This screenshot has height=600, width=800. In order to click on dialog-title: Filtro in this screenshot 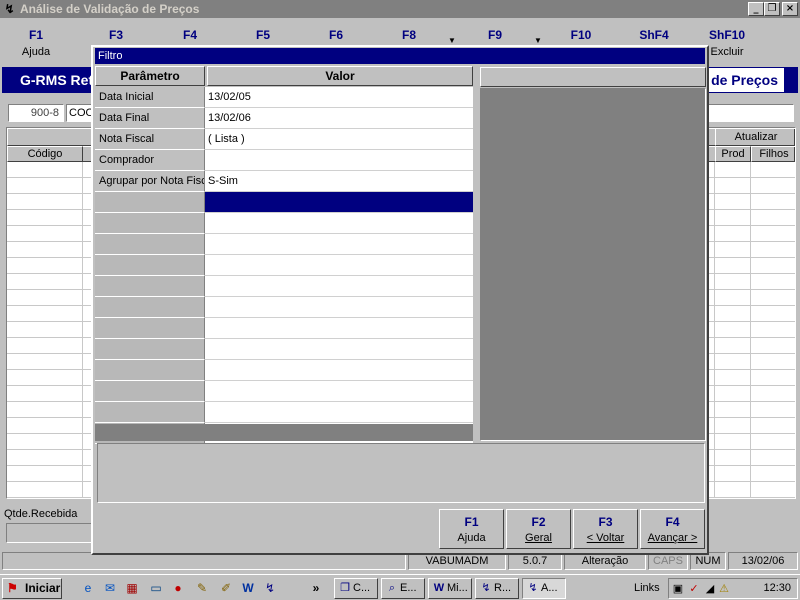, I will do `click(400, 56)`.